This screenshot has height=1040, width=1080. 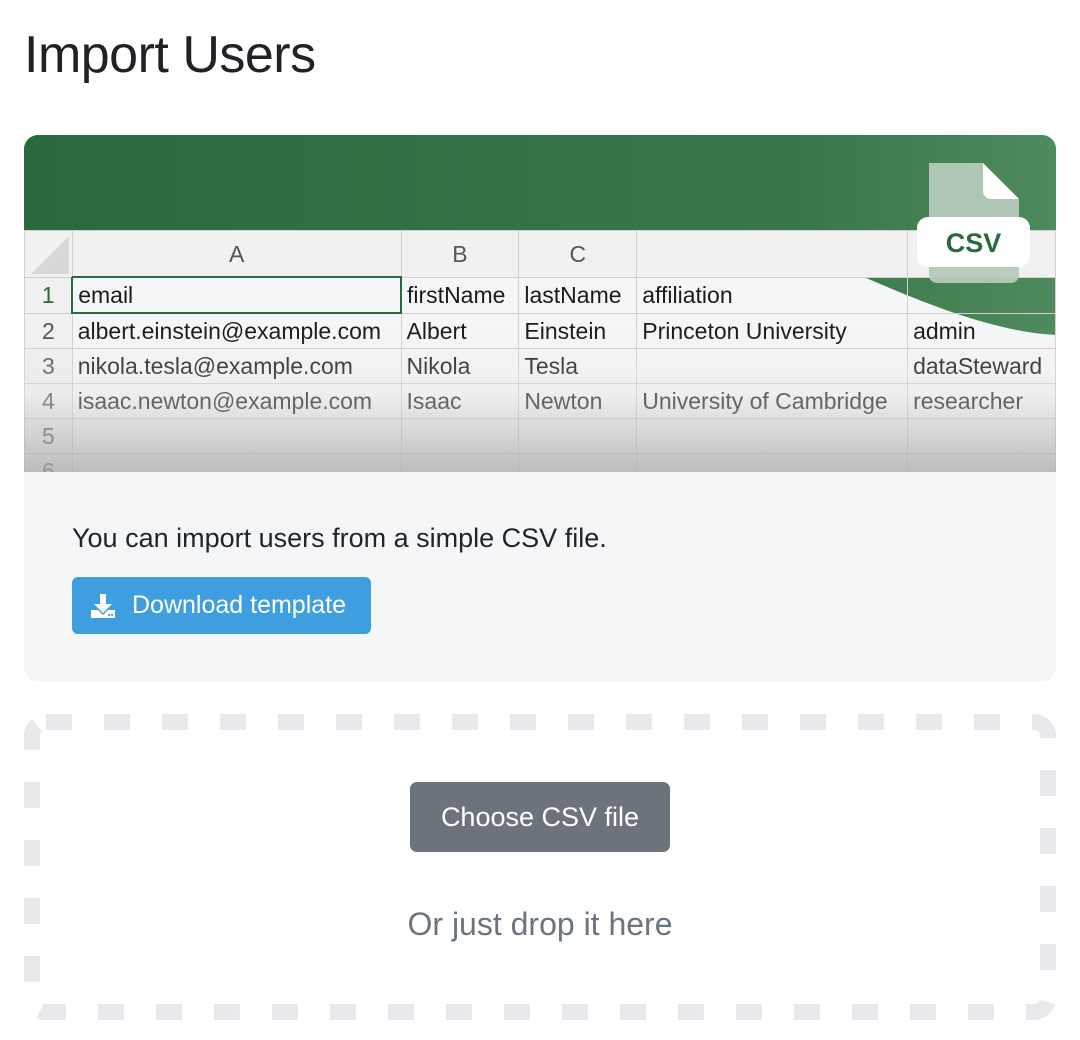 What do you see at coordinates (48, 254) in the screenshot?
I see `sheet-corner` at bounding box center [48, 254].